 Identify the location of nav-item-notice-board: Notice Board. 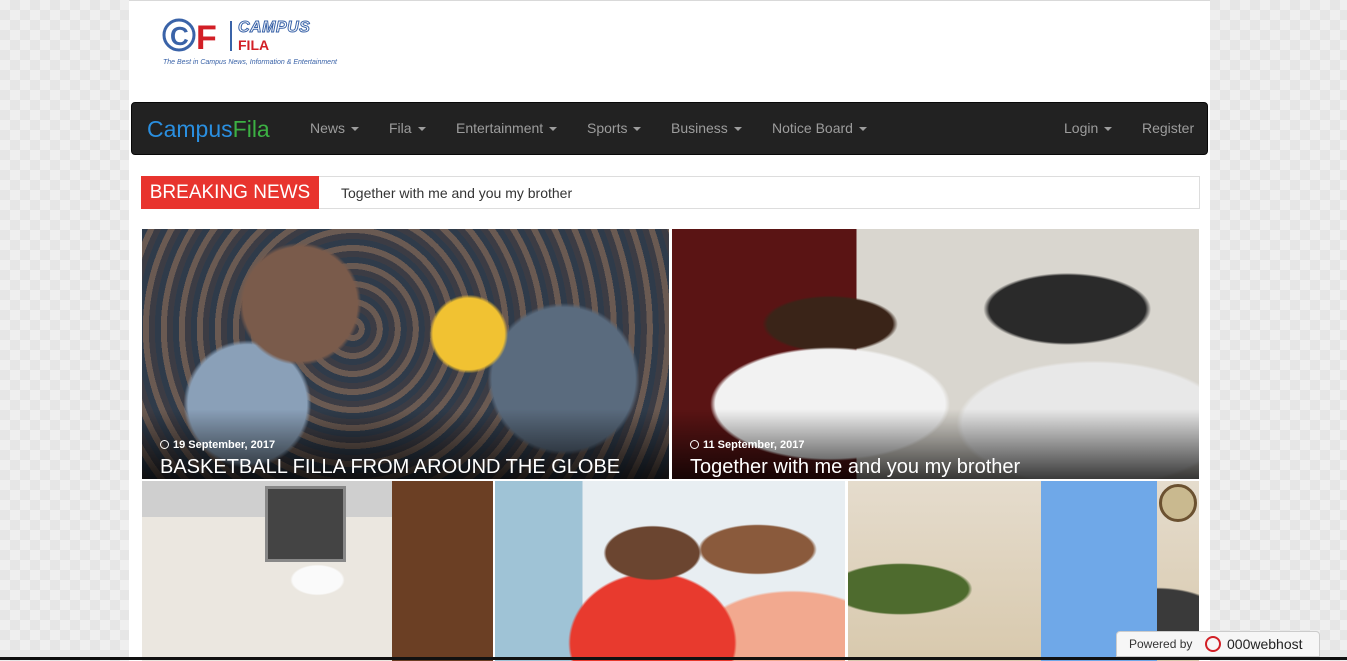
(819, 128).